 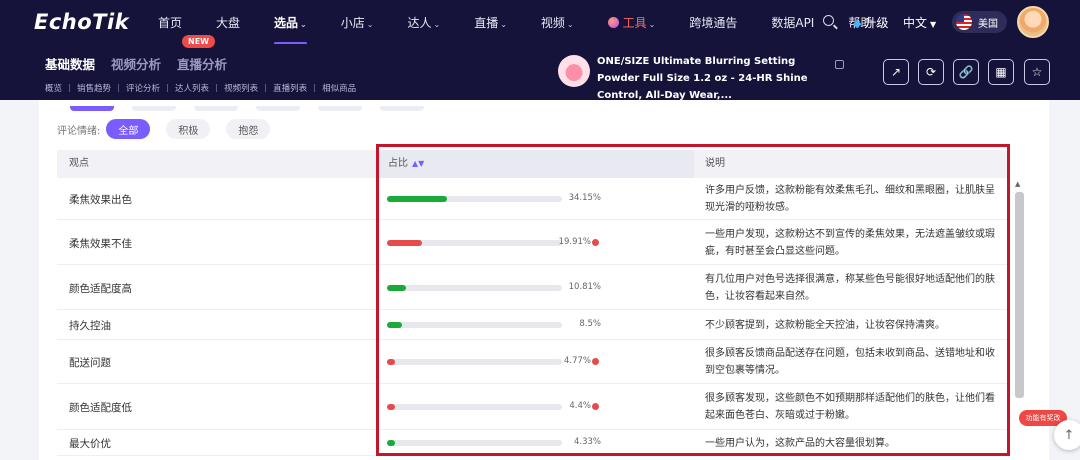 What do you see at coordinates (305, 105) in the screenshot?
I see `cut-off-filter-row` at bounding box center [305, 105].